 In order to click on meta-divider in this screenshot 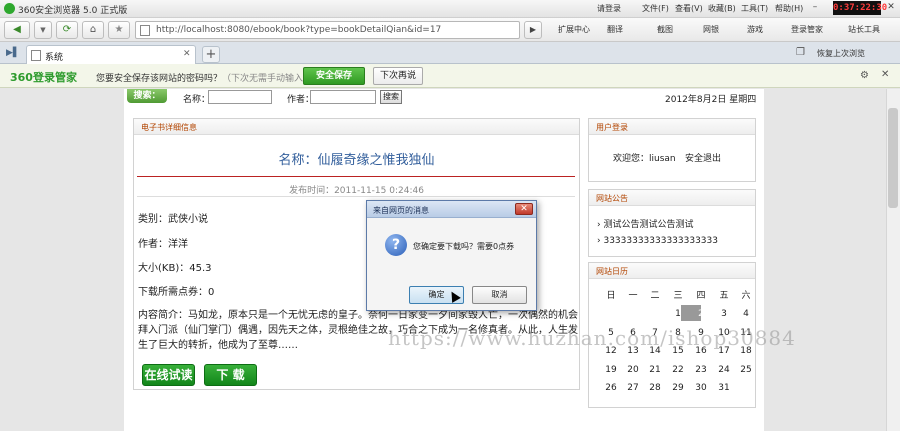, I will do `click(356, 196)`.